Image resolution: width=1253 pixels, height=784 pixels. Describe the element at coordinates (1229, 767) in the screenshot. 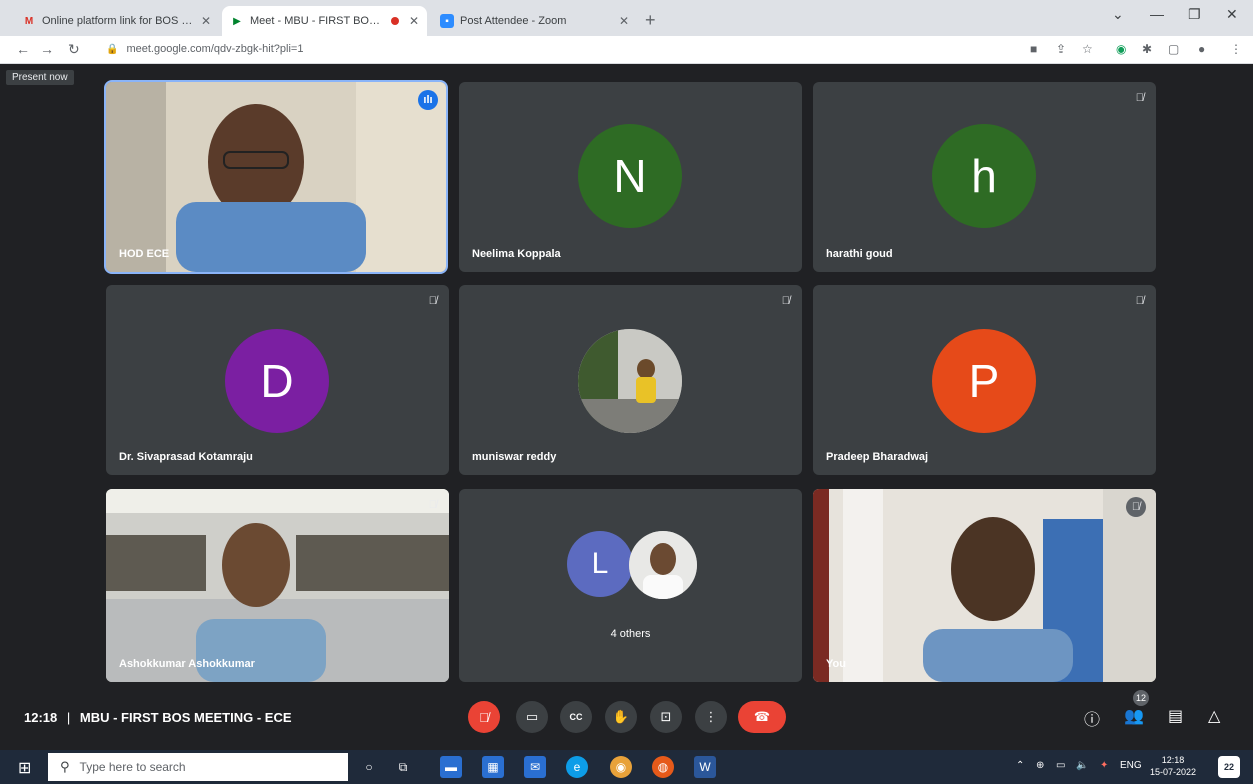

I see `notification-center-button: 22` at that location.